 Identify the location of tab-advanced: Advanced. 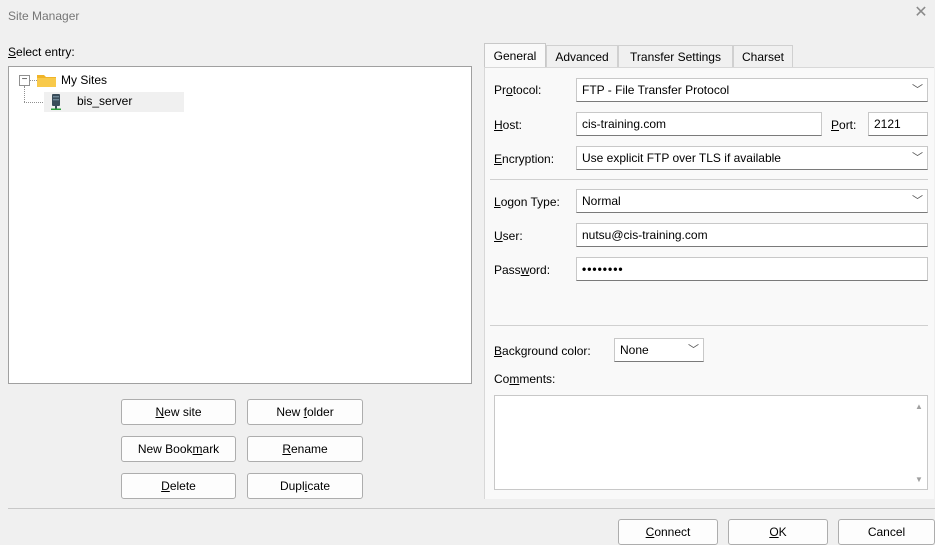
(582, 56).